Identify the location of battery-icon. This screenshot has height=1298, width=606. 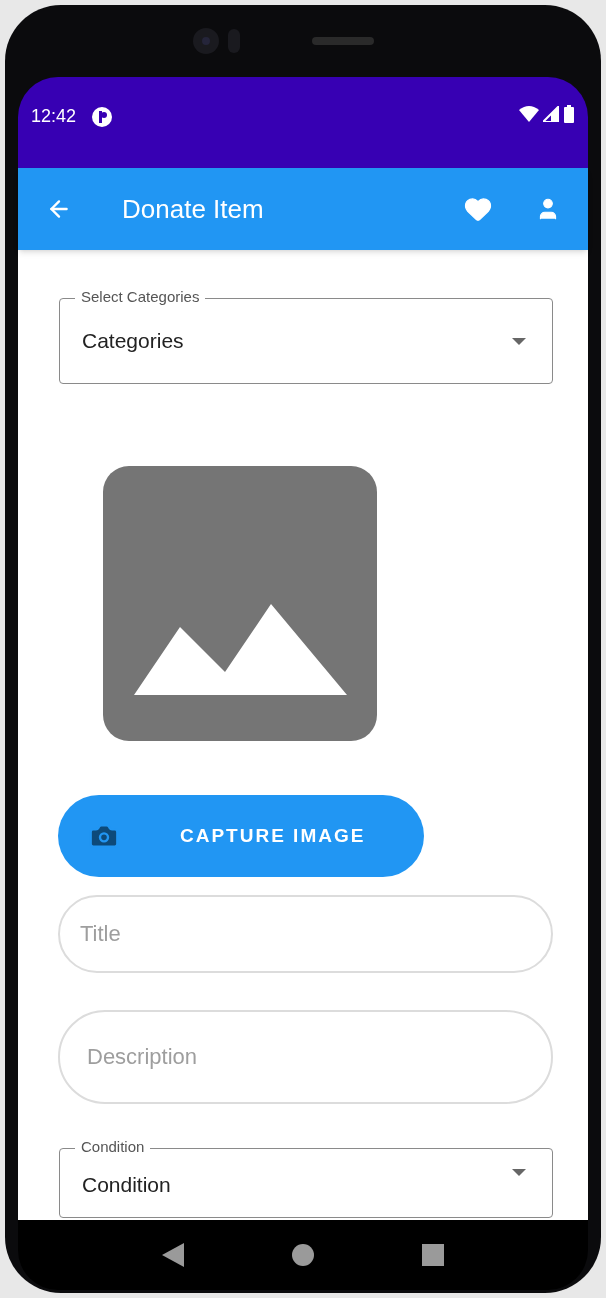
(569, 114).